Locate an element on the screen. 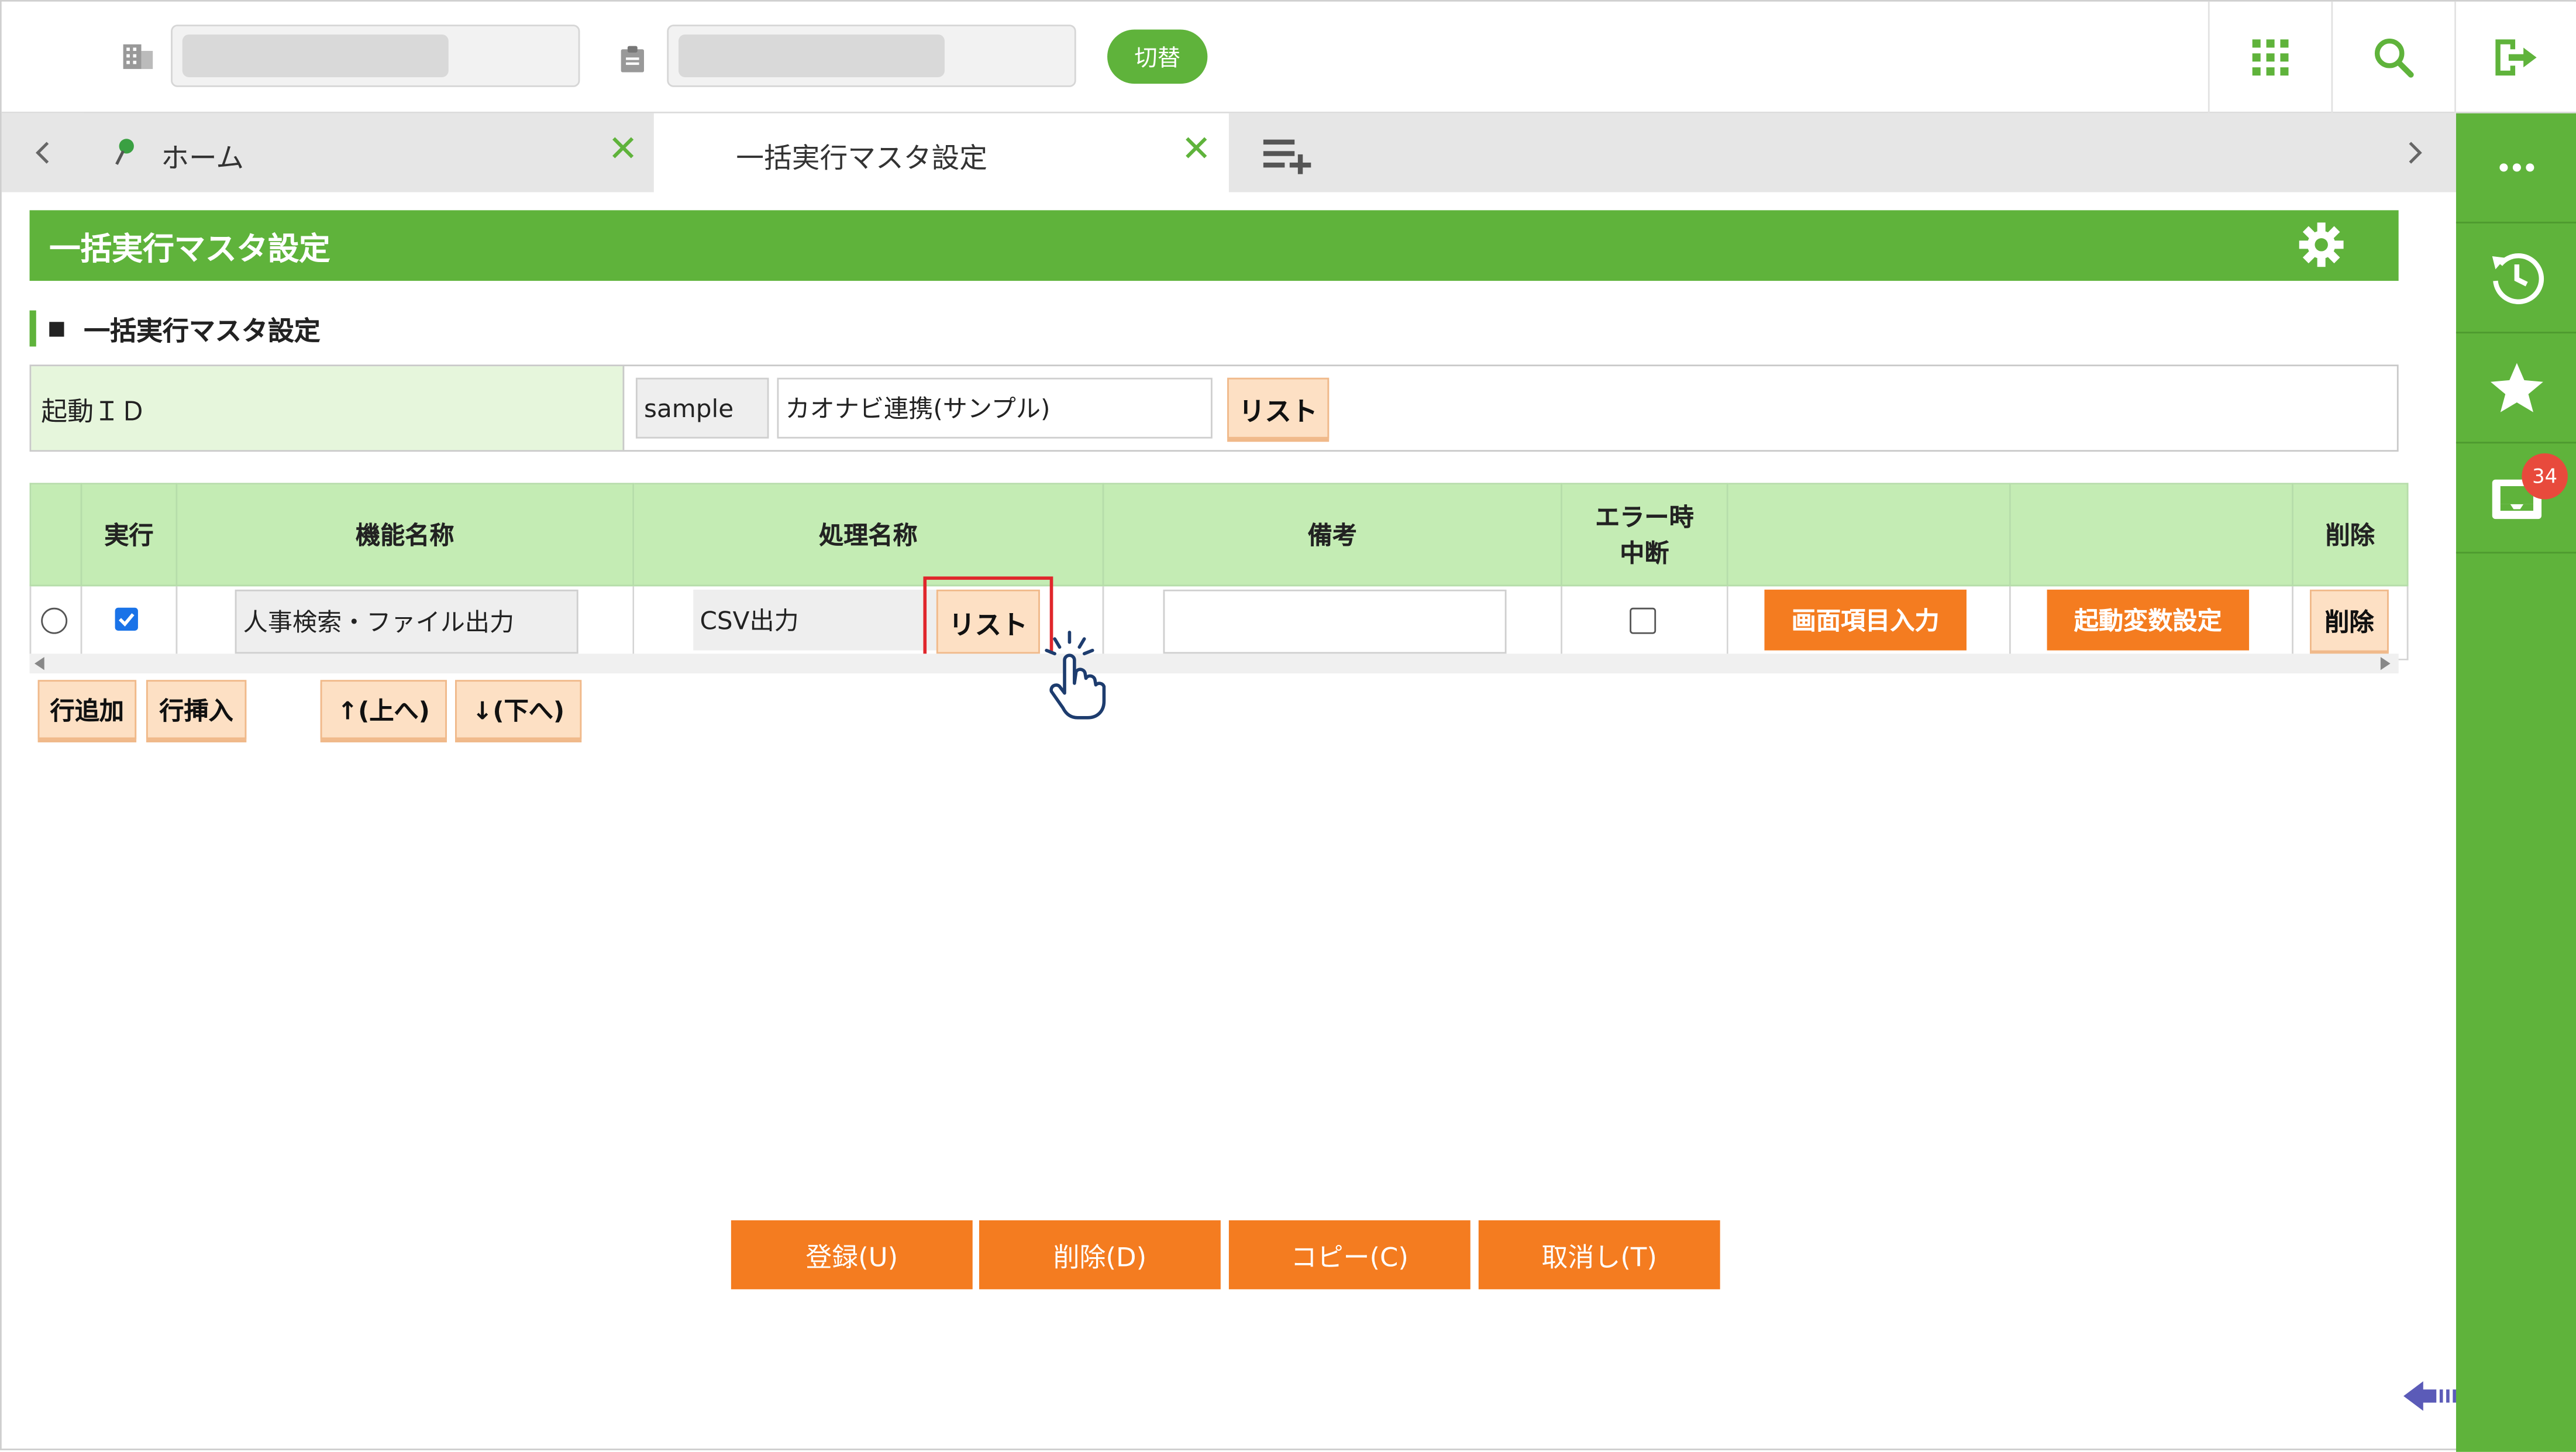 The height and width of the screenshot is (1452, 2576). right-sidebar: 34 is located at coordinates (2516, 782).